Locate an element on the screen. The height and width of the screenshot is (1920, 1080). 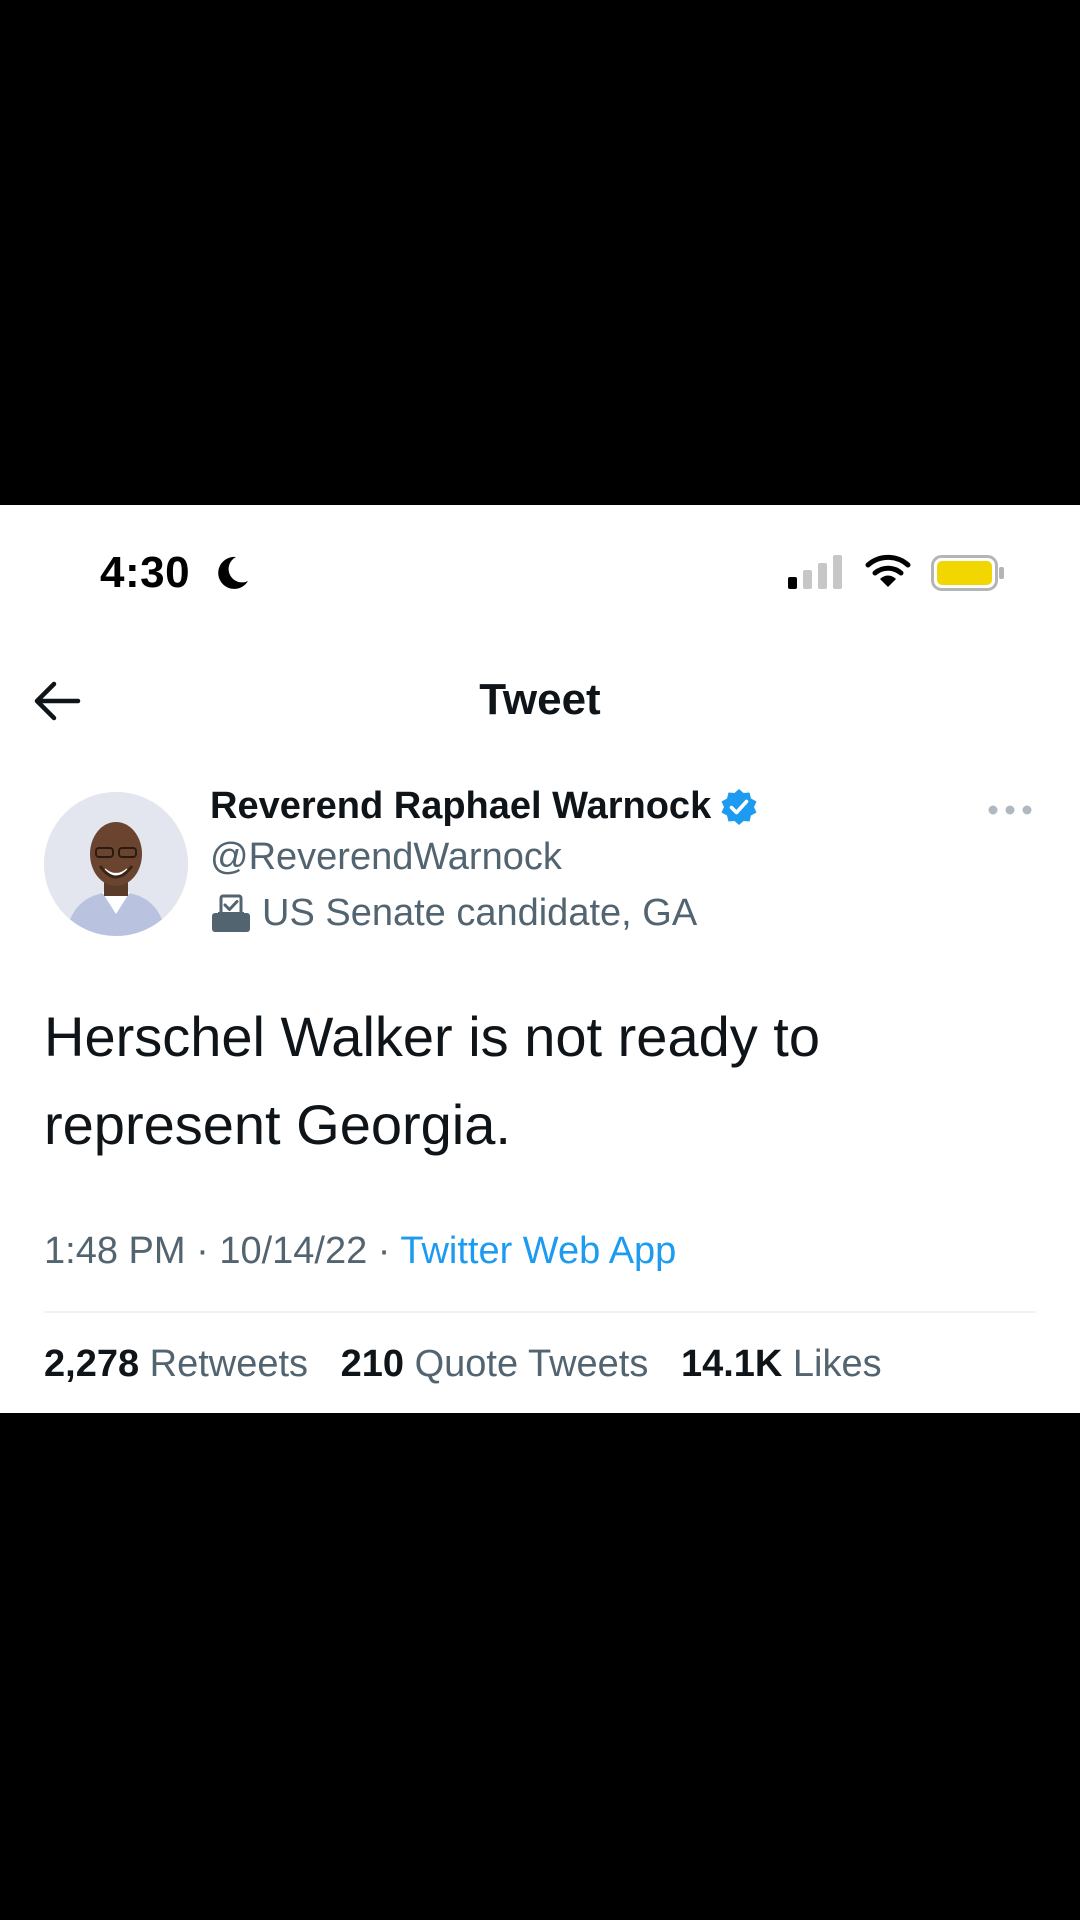
tweet-time: 1:48 PM is located at coordinates (115, 1251).